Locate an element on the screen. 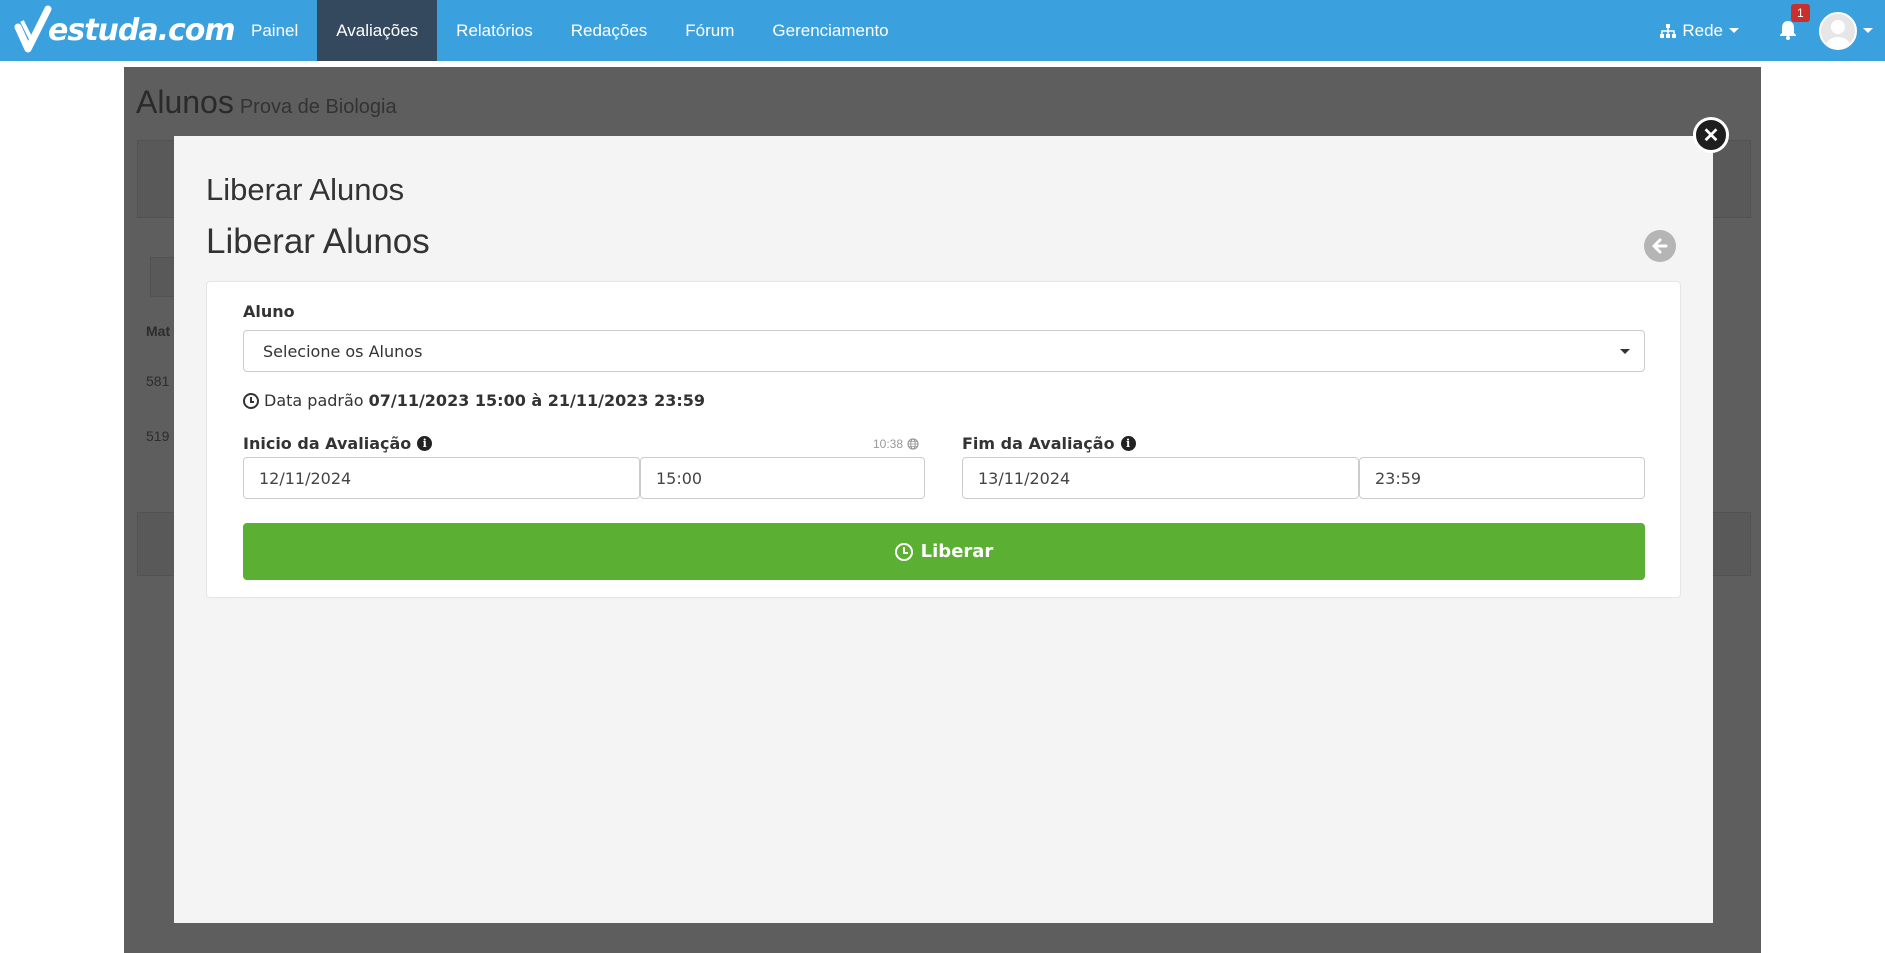  server-time-text: 10:38 is located at coordinates (888, 444).